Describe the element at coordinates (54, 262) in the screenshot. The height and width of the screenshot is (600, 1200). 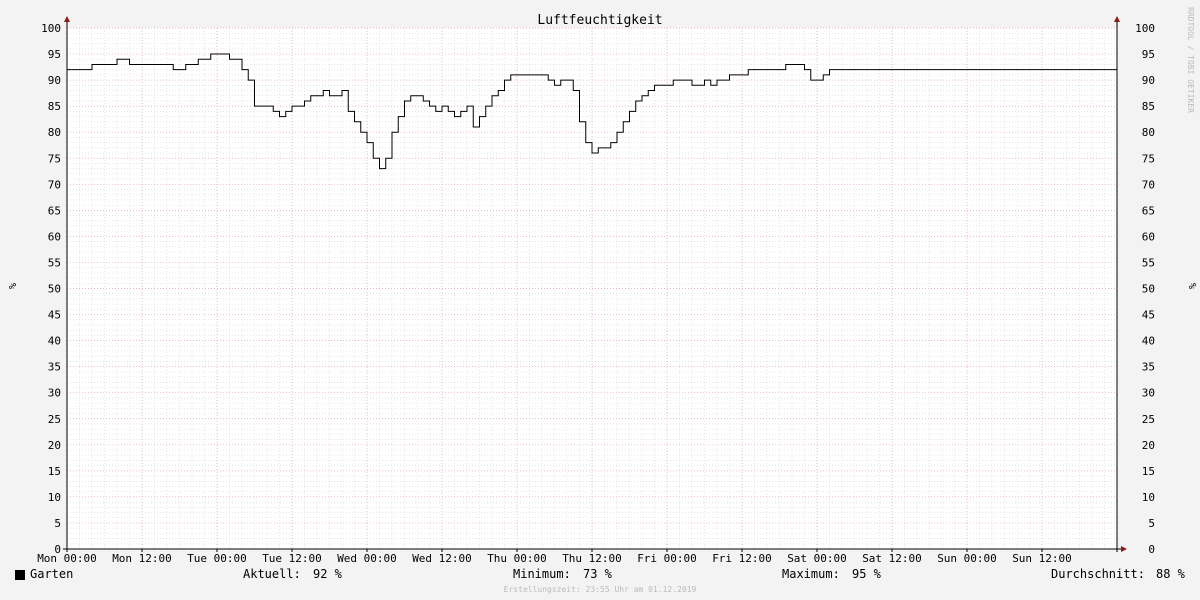
I see `y-tick-label-left: 55` at that location.